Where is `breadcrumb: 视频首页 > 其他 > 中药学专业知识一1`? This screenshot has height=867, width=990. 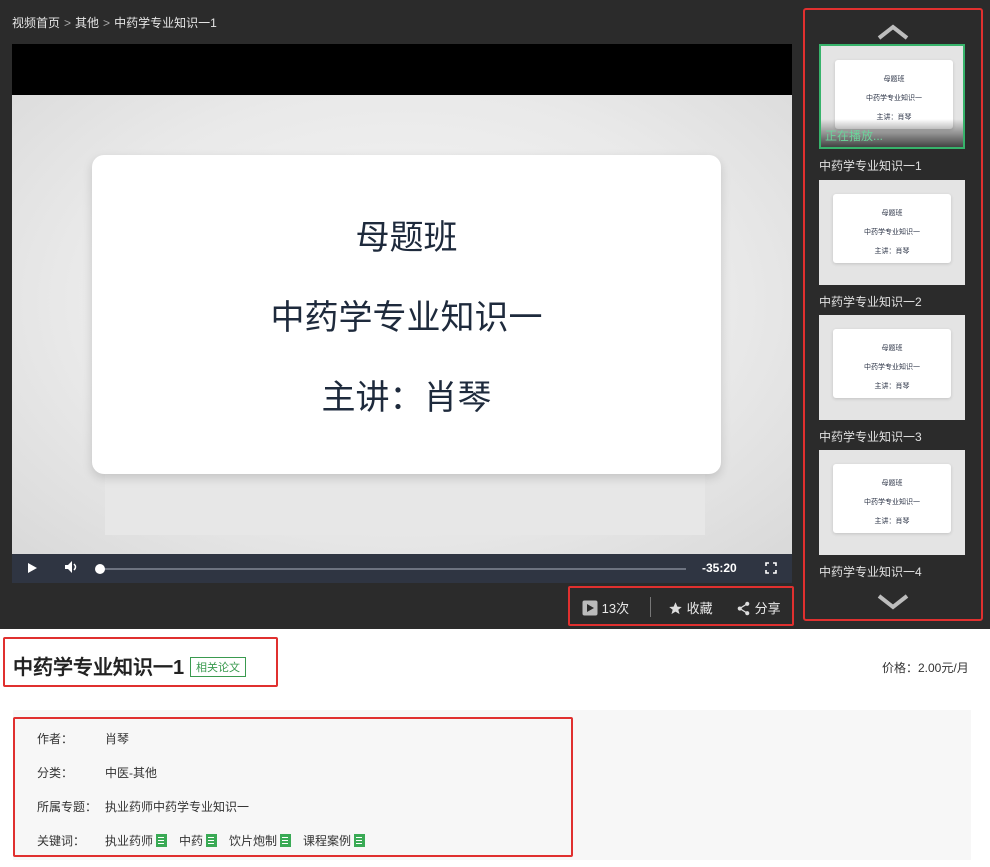 breadcrumb: 视频首页 > 其他 > 中药学专业知识一1 is located at coordinates (114, 22).